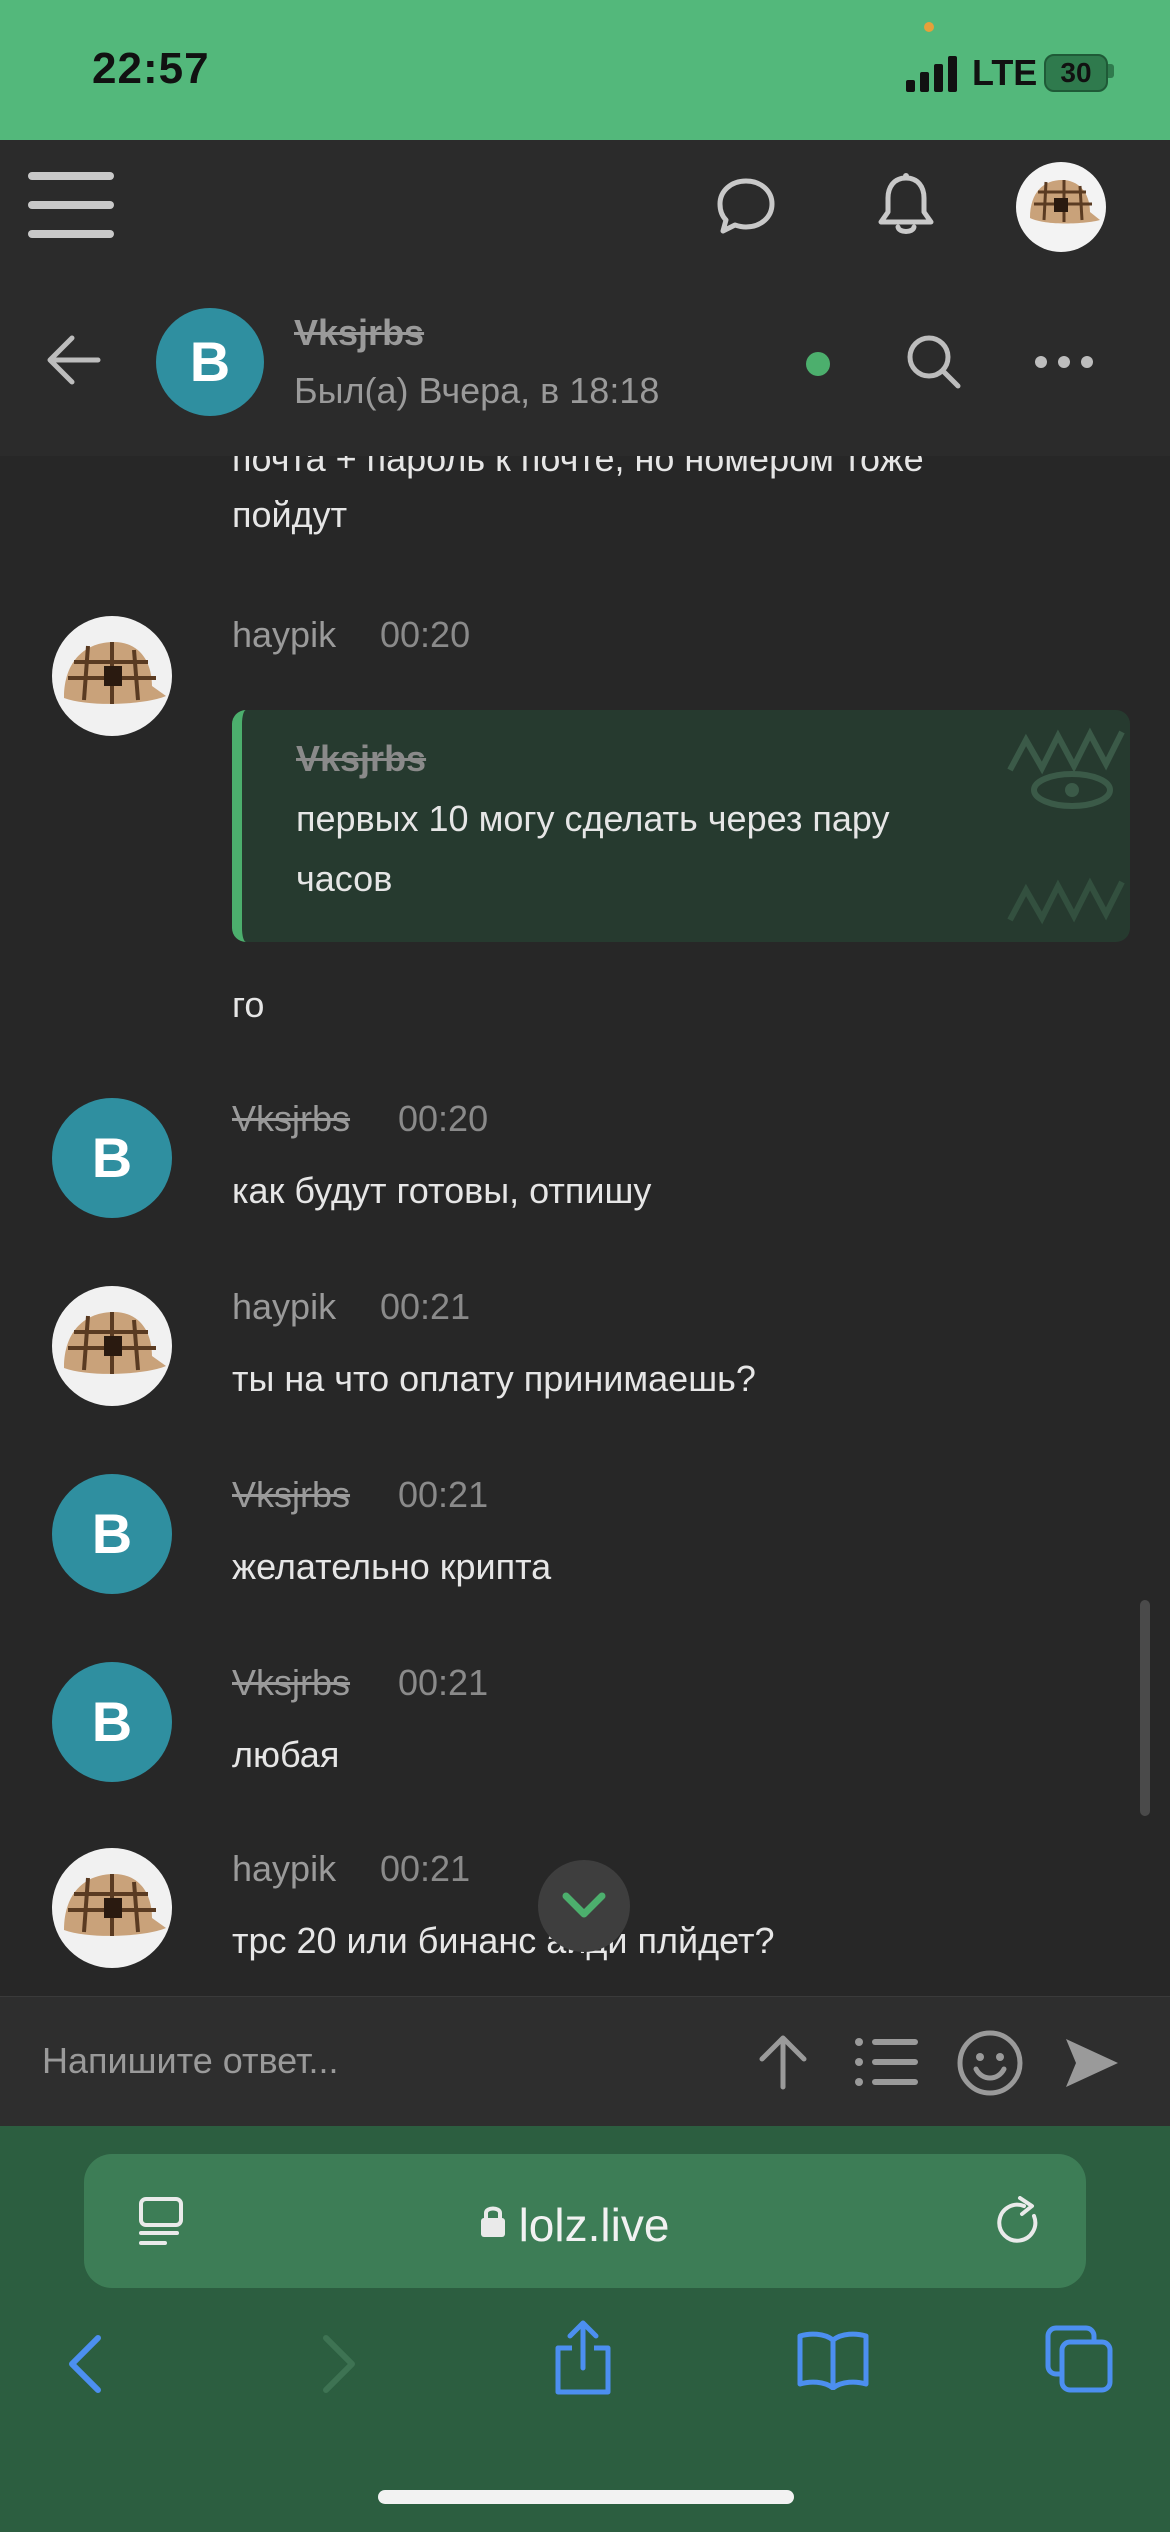 This screenshot has width=1170, height=2532. Describe the element at coordinates (477, 390) in the screenshot. I see `last-seen-status: Был(а) Вчера, в 18:18` at that location.